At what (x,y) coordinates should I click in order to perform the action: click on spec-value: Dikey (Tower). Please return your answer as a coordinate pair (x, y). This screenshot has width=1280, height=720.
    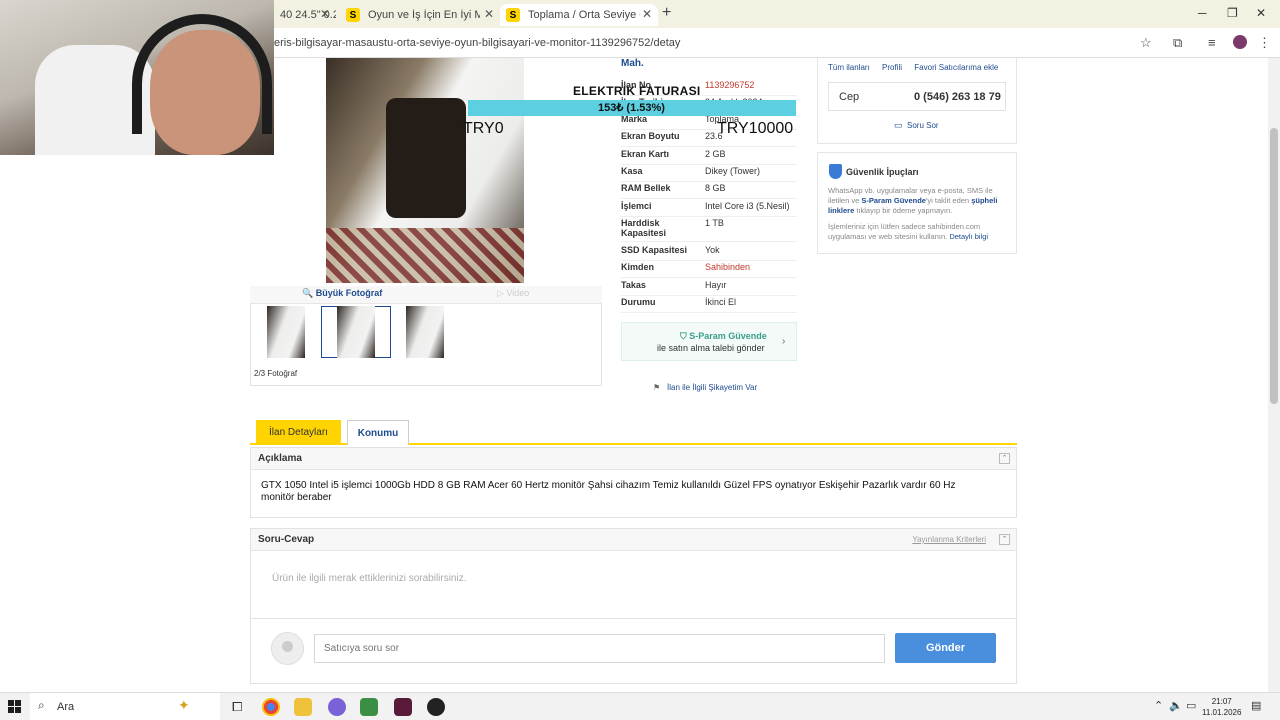
    Looking at the image, I should click on (733, 171).